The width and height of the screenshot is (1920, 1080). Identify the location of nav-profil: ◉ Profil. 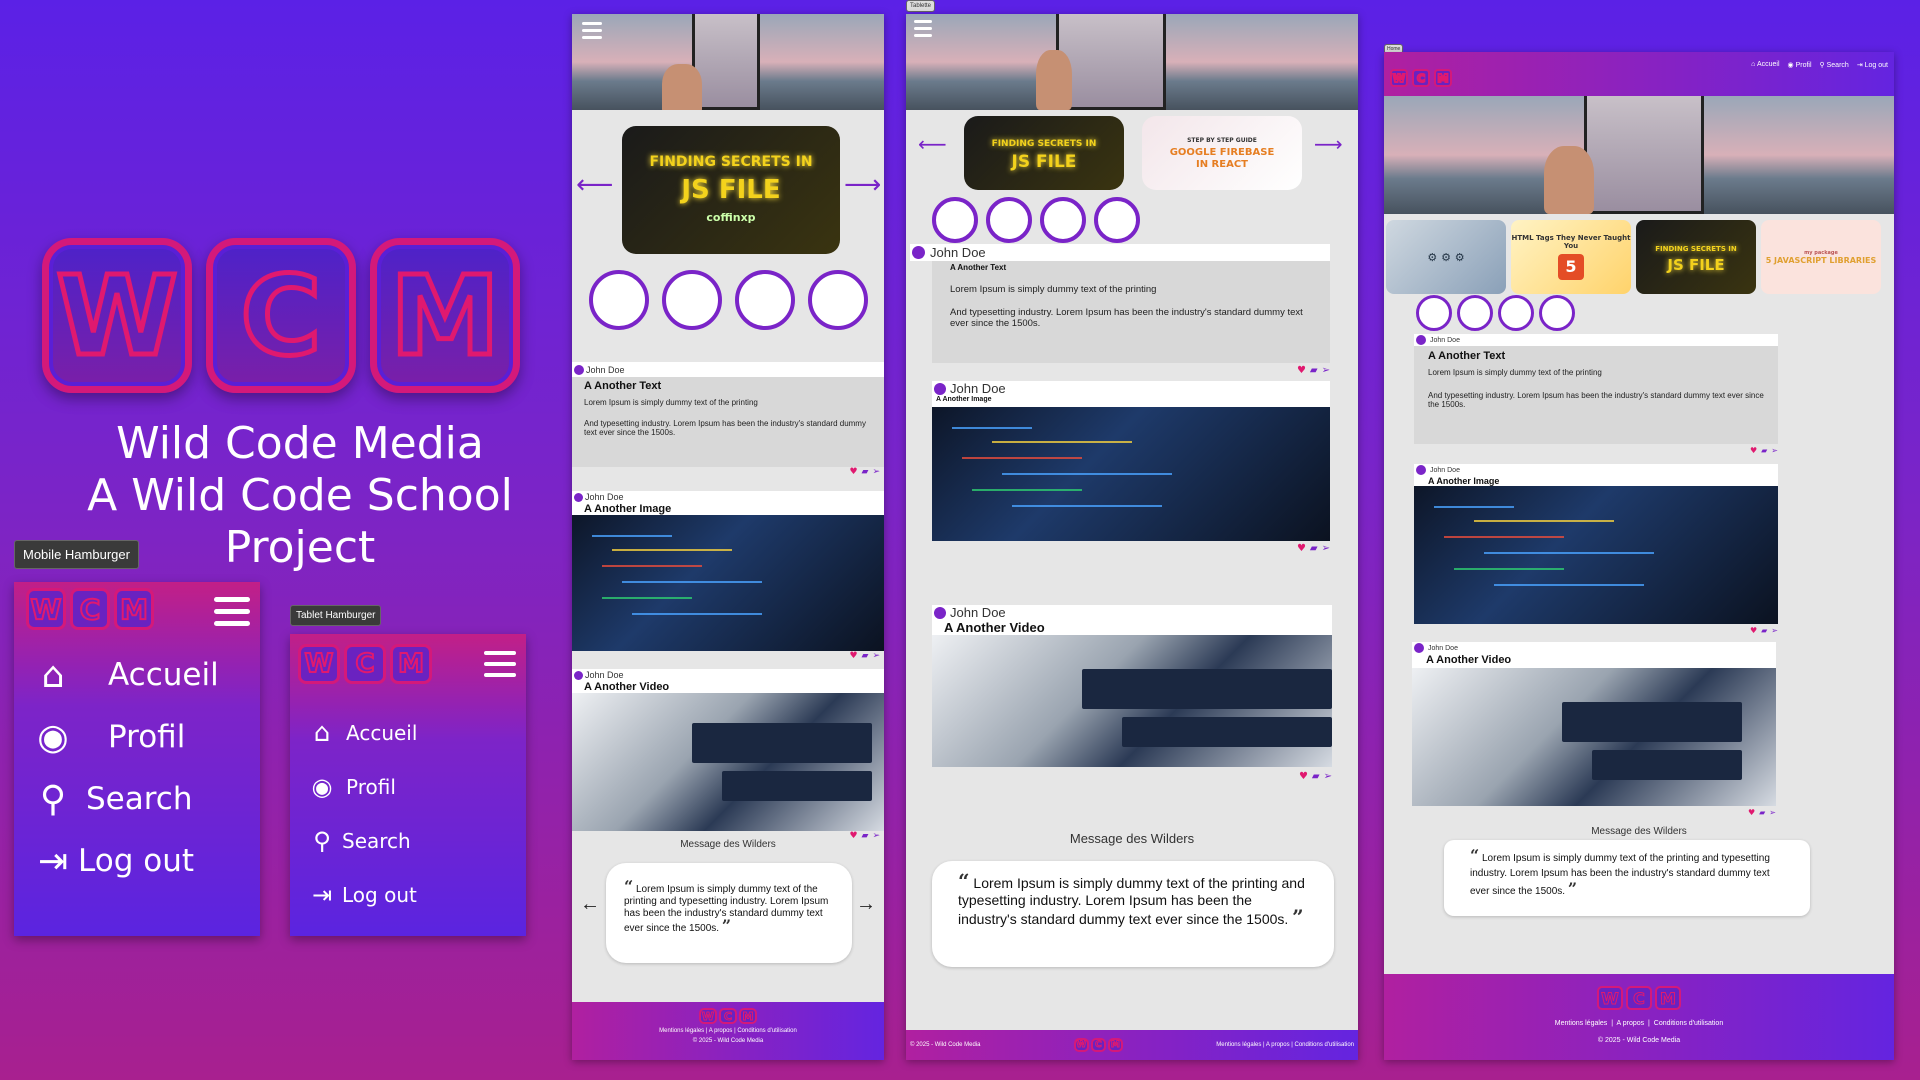
(1800, 65).